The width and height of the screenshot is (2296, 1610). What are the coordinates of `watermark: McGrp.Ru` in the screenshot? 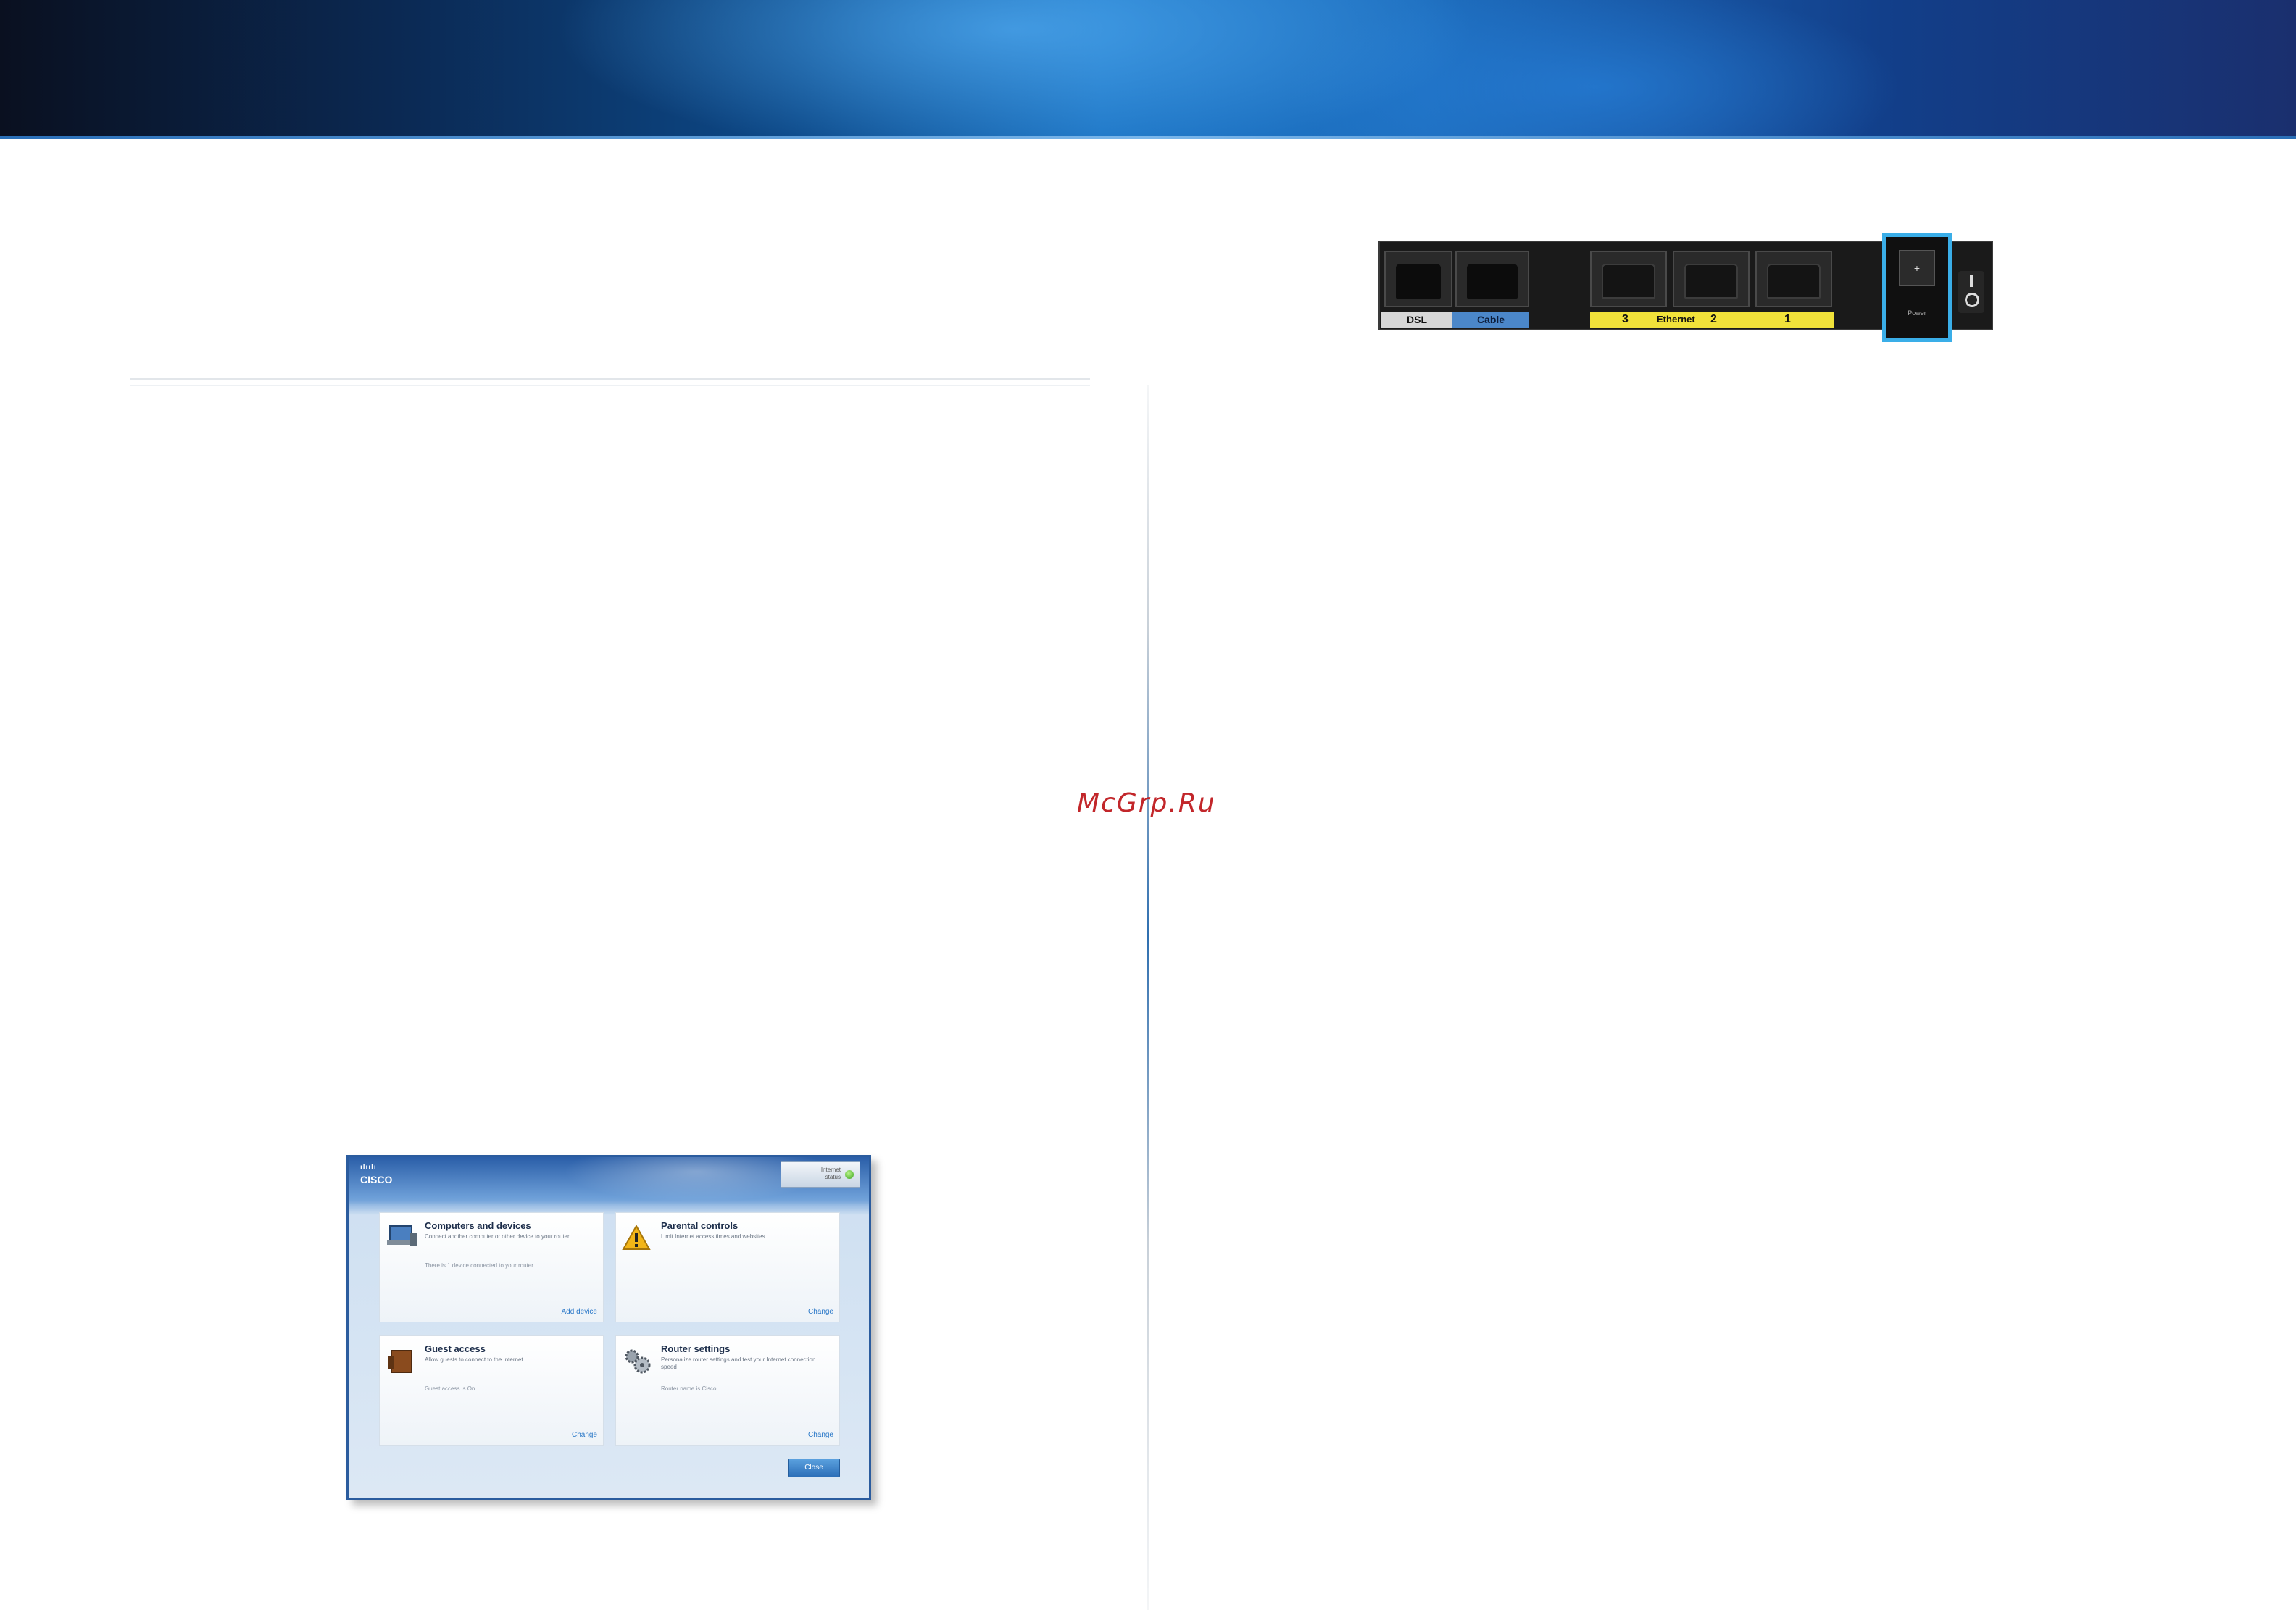 It's located at (1146, 803).